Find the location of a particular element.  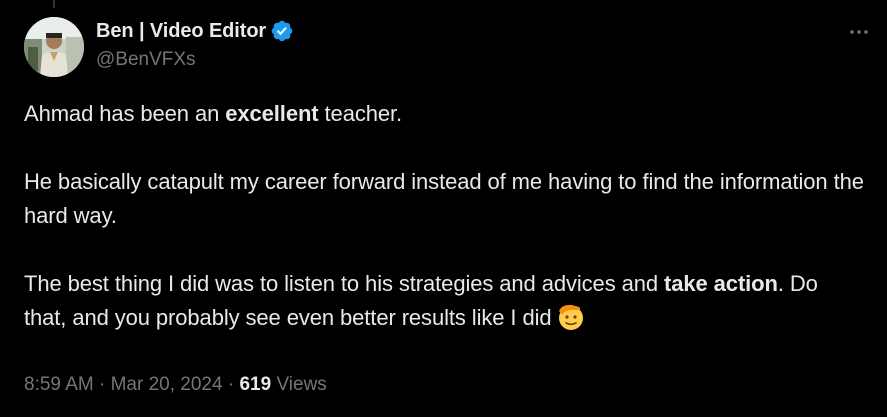

tweet-date: Mar 20, 2024 is located at coordinates (167, 384).